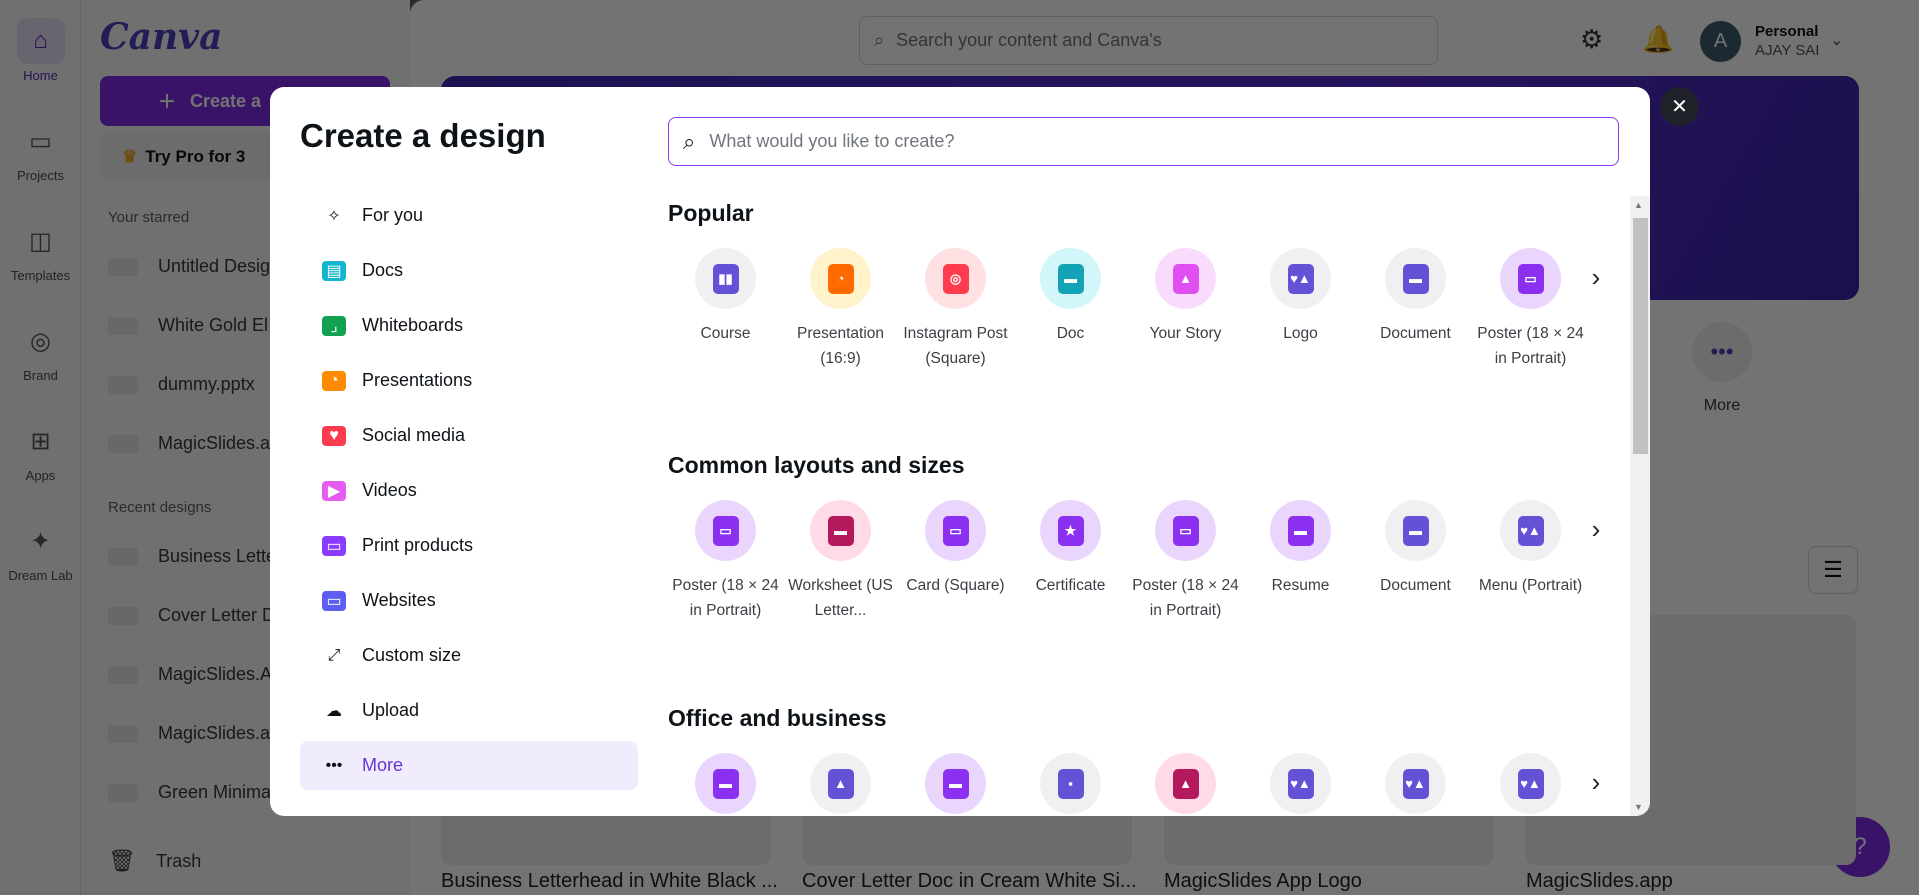 This screenshot has width=1919, height=895. Describe the element at coordinates (40, 141) in the screenshot. I see `folder-icon: ▭` at that location.